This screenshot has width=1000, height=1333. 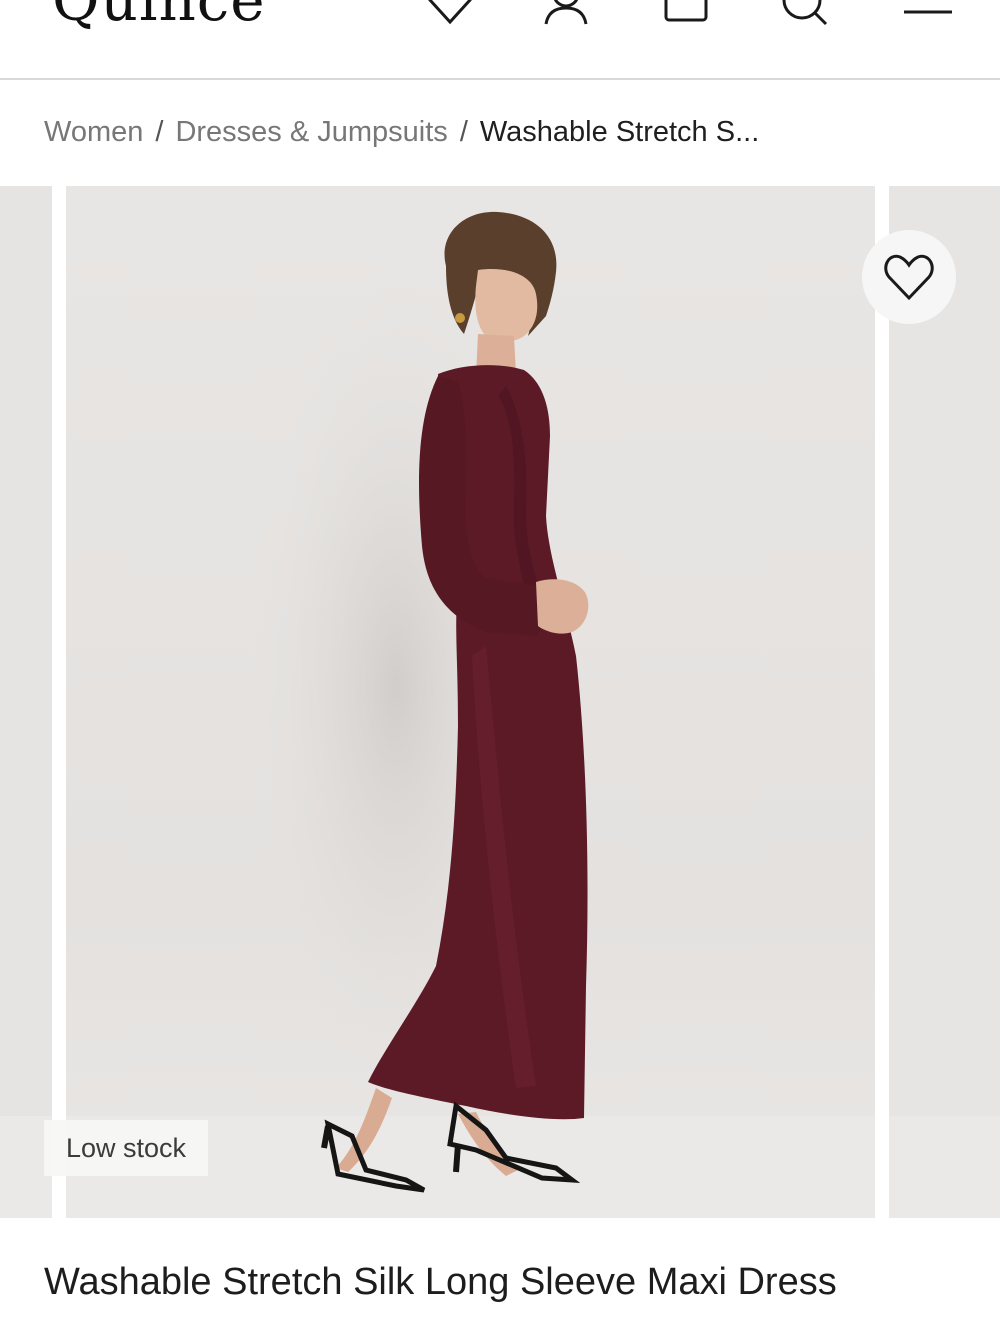 What do you see at coordinates (944, 702) in the screenshot?
I see `next-slide-peek` at bounding box center [944, 702].